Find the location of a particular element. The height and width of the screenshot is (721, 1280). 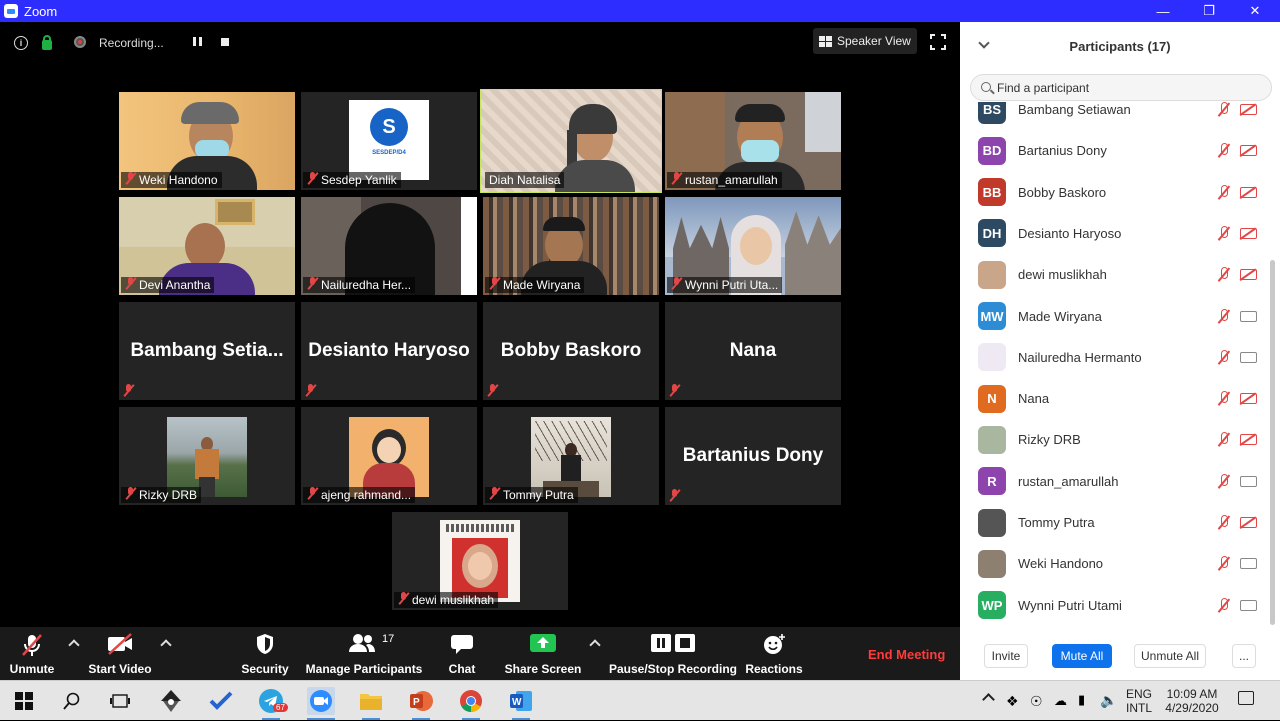

participant-row: BS Bambang Setiawan is located at coordinates (1114, 116).